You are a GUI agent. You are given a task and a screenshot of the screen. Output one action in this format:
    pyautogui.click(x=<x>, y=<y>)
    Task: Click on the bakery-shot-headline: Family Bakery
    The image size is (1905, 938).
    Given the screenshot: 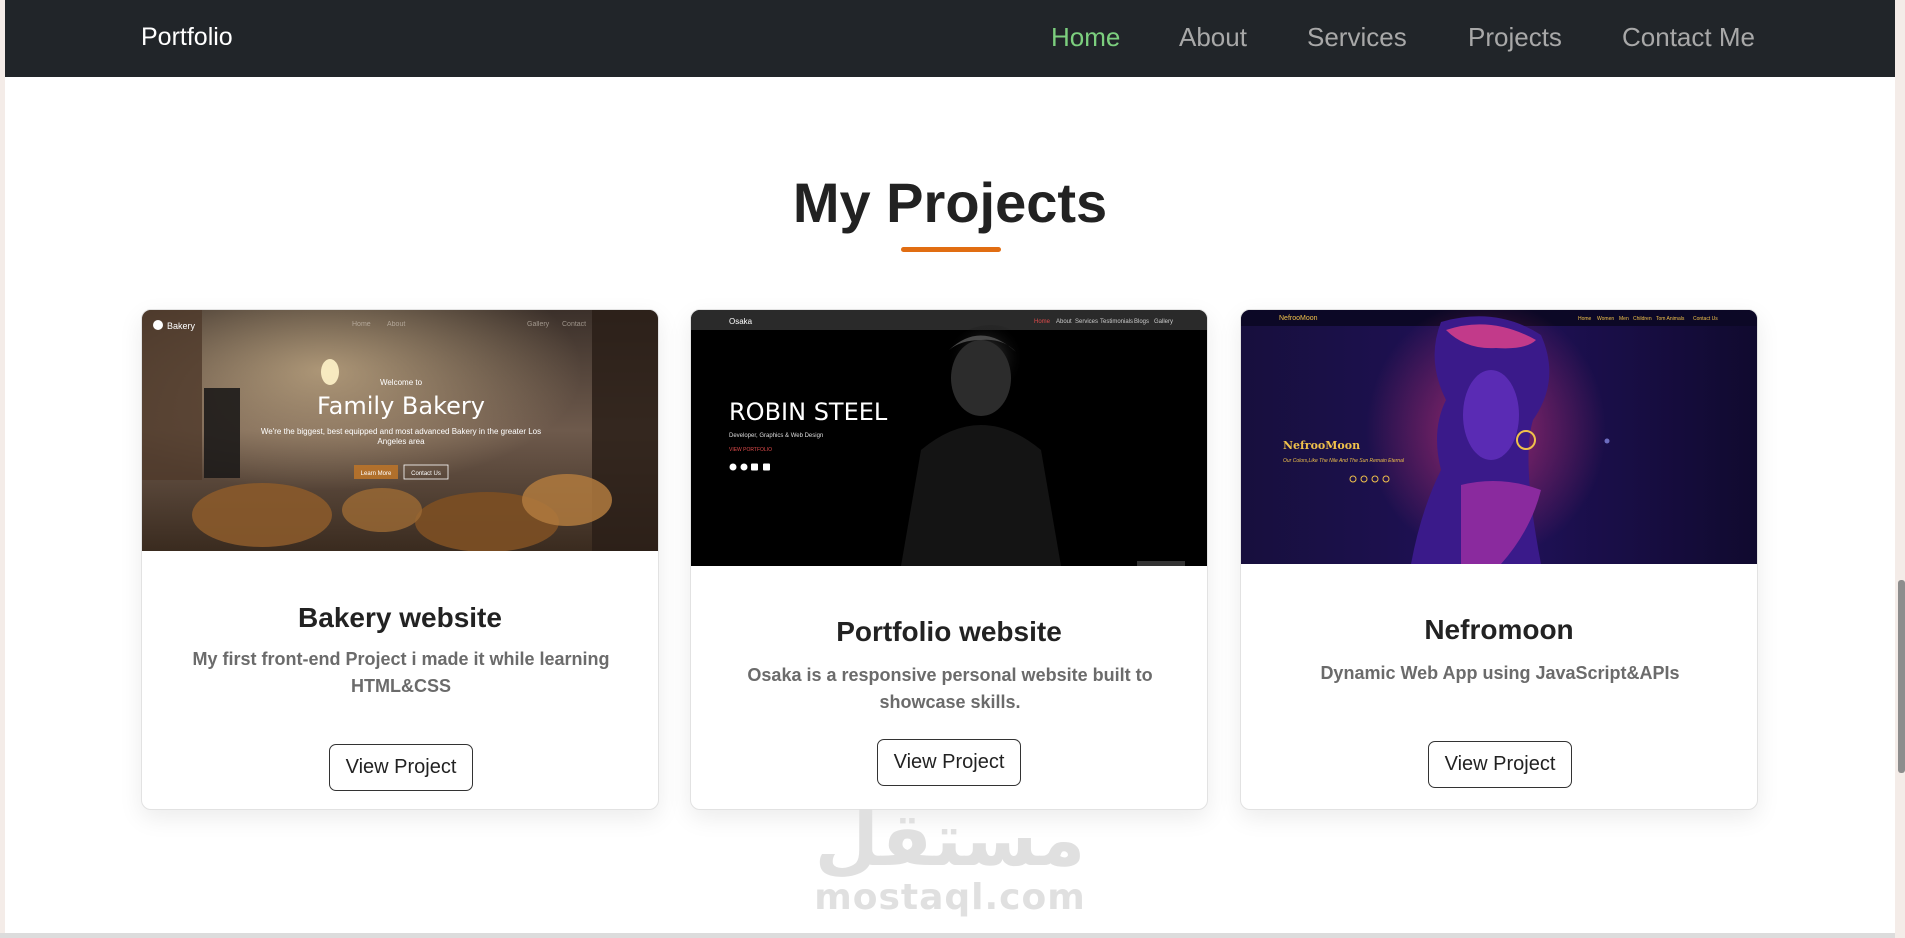 What is the action you would take?
    pyautogui.click(x=401, y=406)
    